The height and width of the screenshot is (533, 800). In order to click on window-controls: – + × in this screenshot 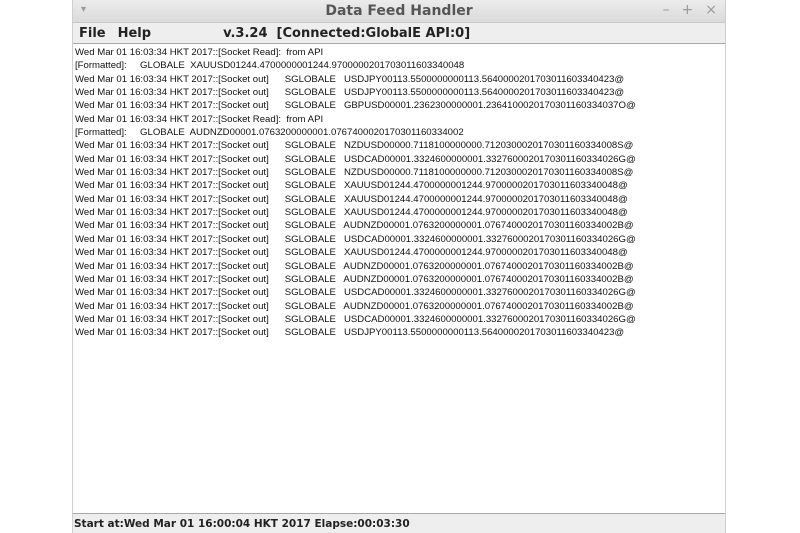, I will do `click(690, 10)`.